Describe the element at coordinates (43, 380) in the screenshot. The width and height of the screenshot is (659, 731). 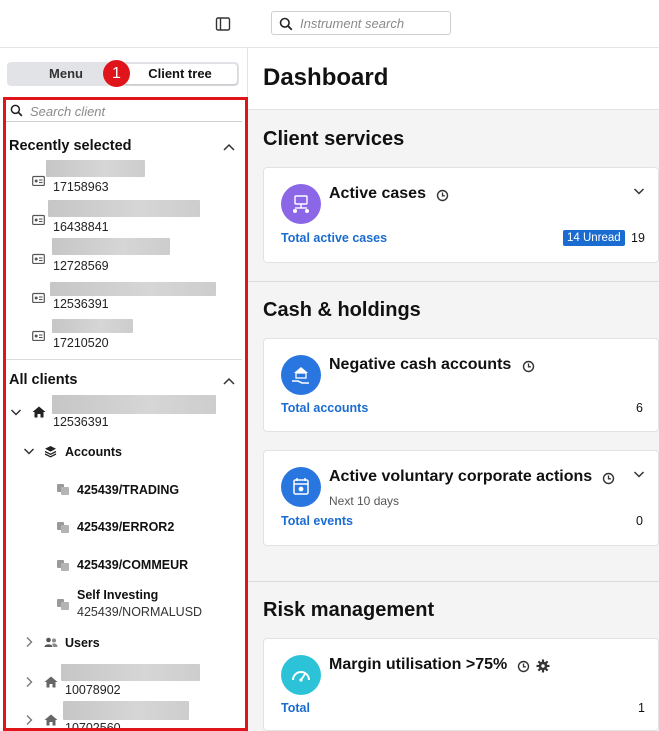
I see `all-clients-heading: All clients` at that location.